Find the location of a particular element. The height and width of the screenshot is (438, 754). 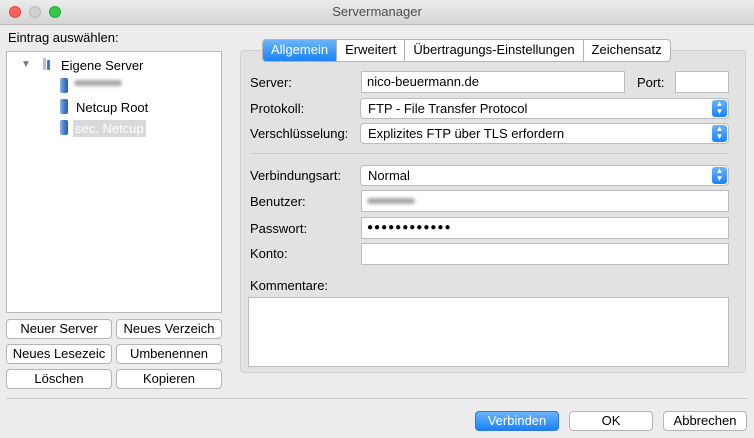

server-label: Server: is located at coordinates (271, 82).